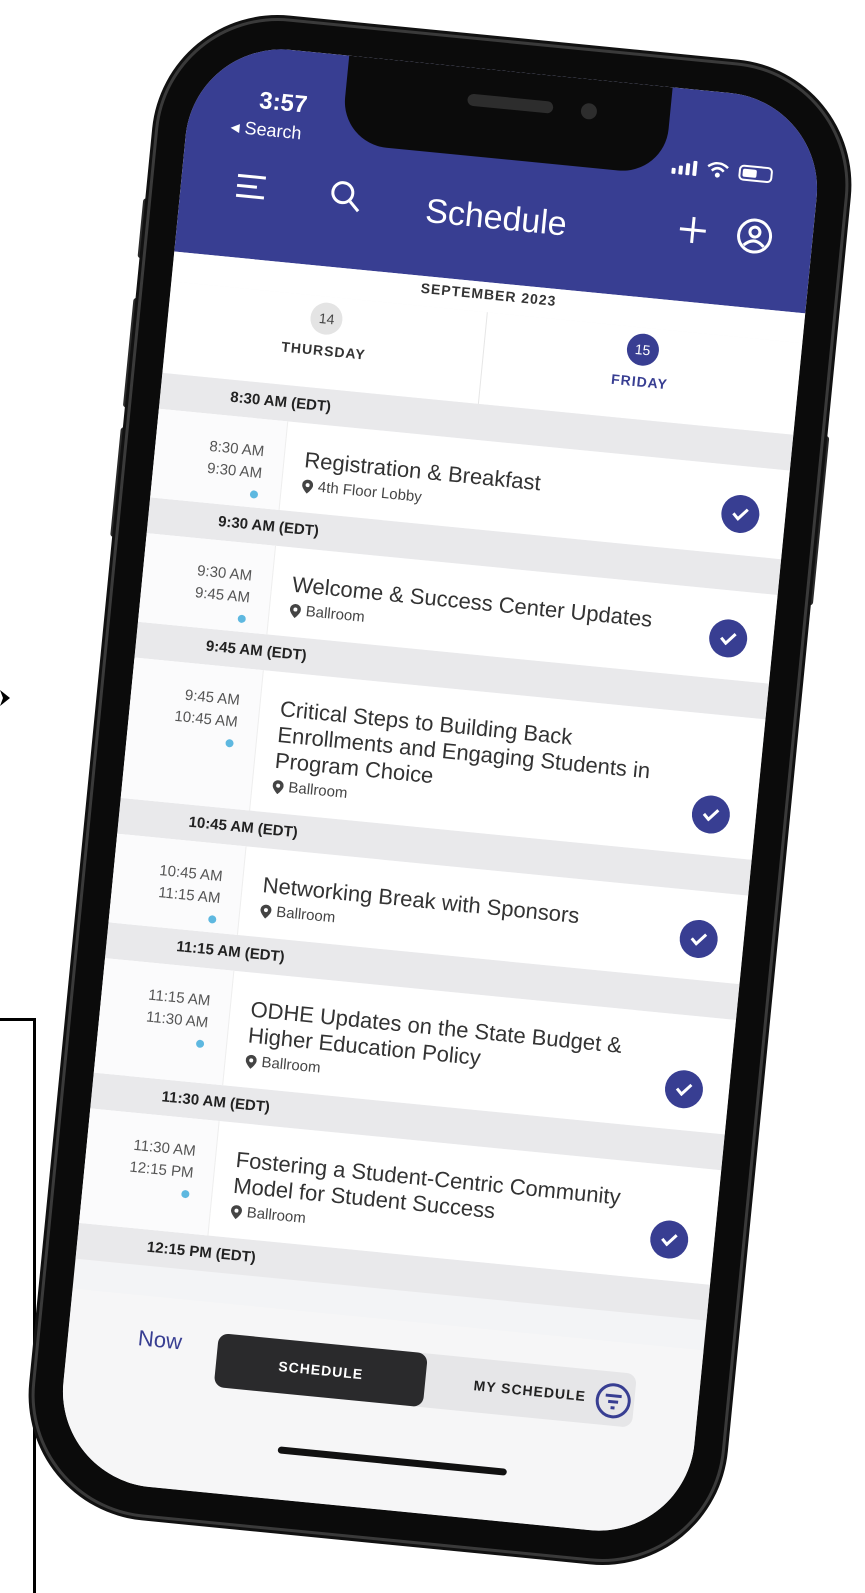  What do you see at coordinates (206, 719) in the screenshot?
I see `session-end: 10:45 AM` at bounding box center [206, 719].